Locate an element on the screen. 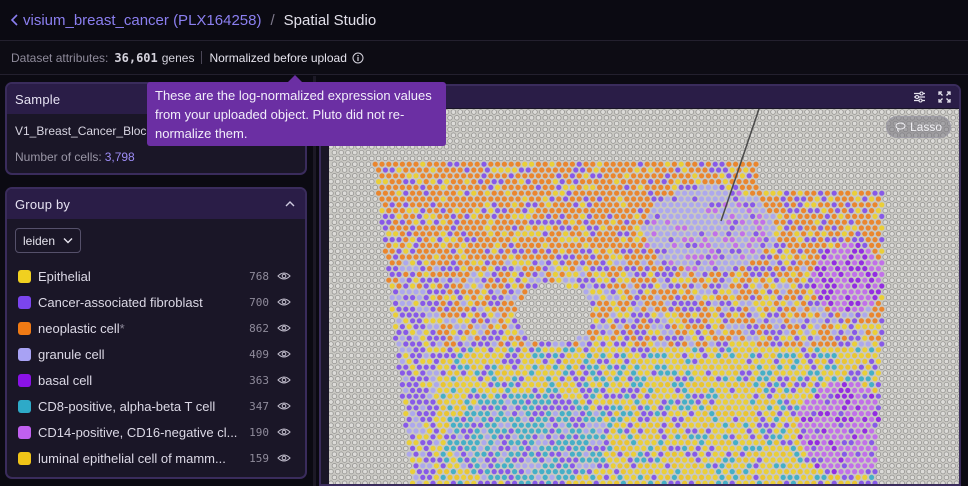  breadcrumb-project: visium_breast_cancer (PLX164258) is located at coordinates (142, 20).